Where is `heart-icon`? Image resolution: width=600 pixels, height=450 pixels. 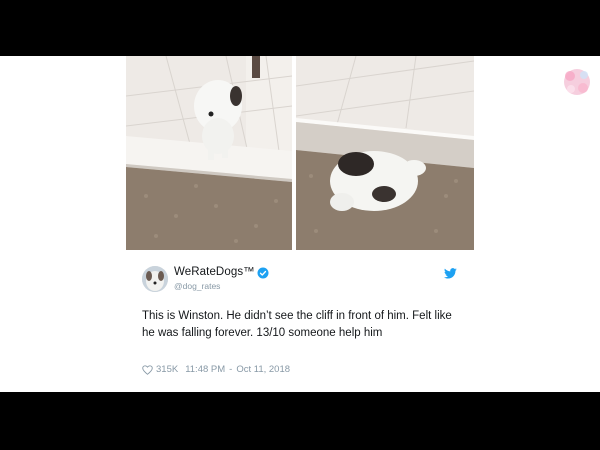
heart-icon is located at coordinates (147, 369).